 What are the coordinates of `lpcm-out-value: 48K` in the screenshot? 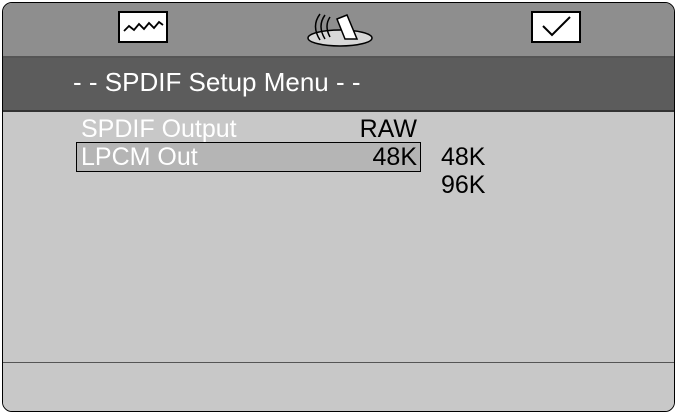 It's located at (394, 157).